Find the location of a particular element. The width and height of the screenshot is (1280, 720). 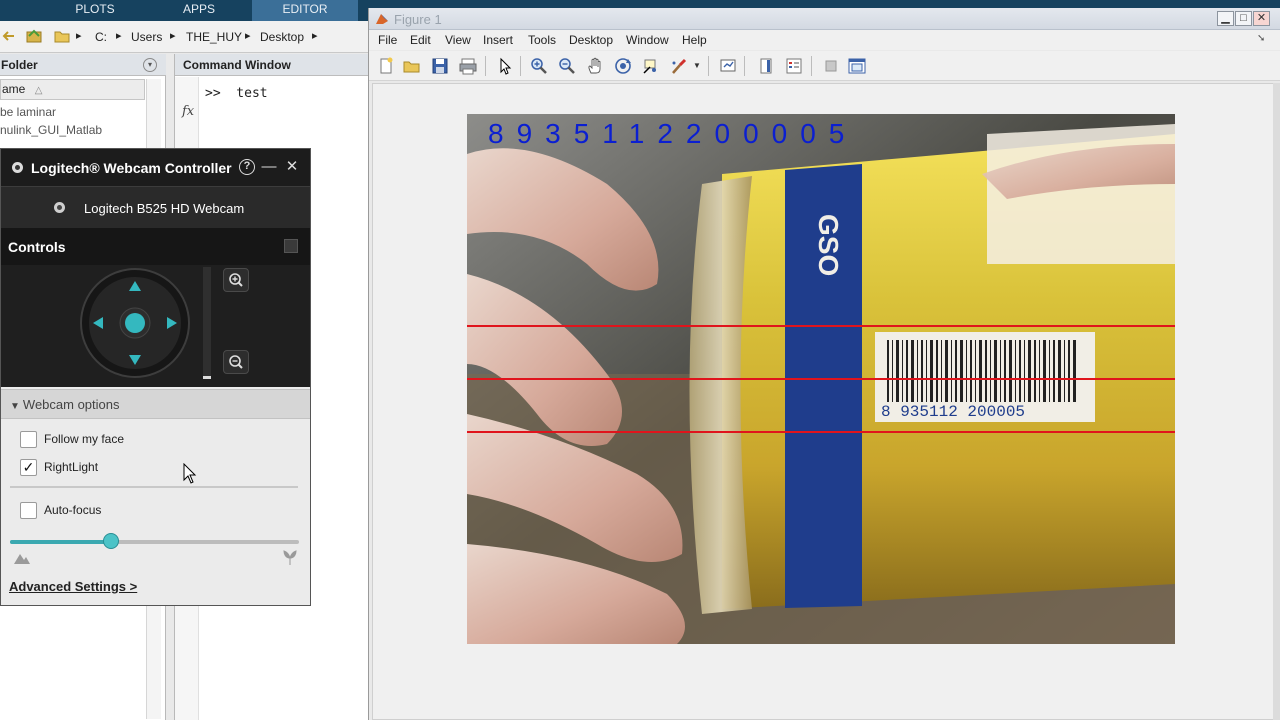

device-name: Logitech B525 HD Webcam is located at coordinates (164, 208).